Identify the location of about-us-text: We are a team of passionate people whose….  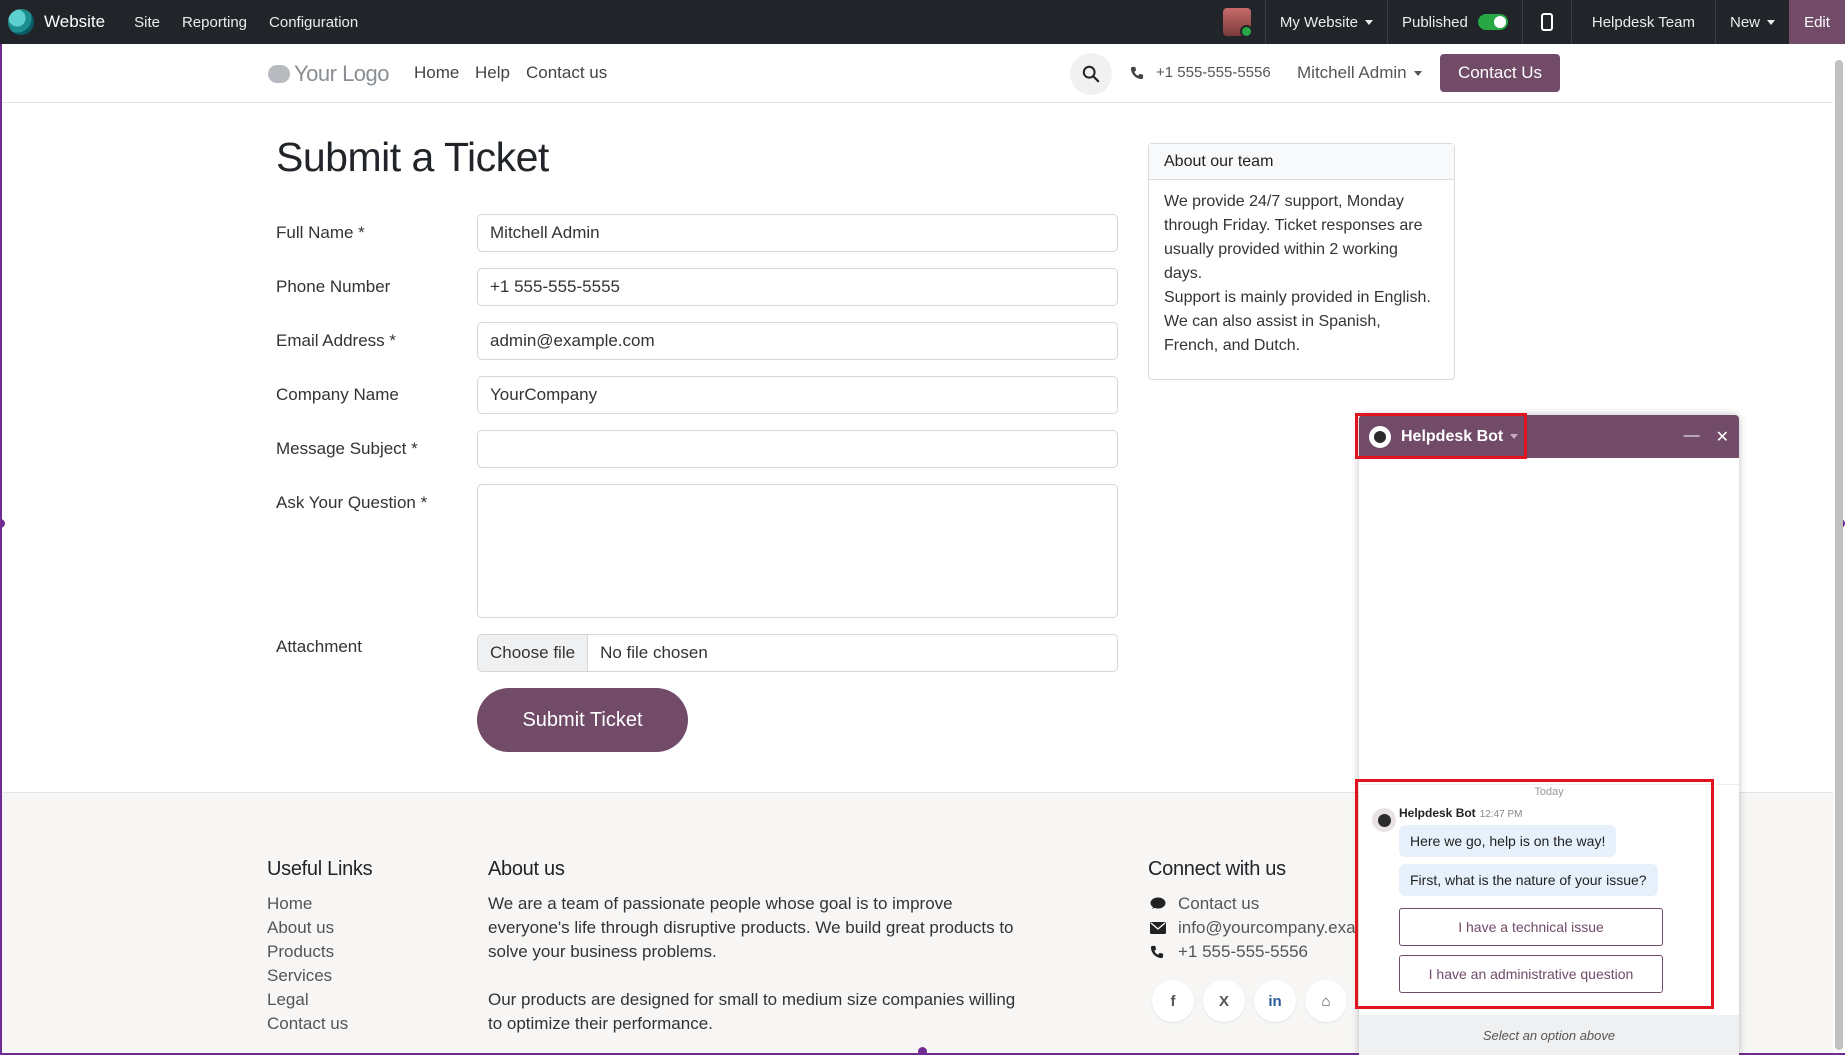
(753, 964).